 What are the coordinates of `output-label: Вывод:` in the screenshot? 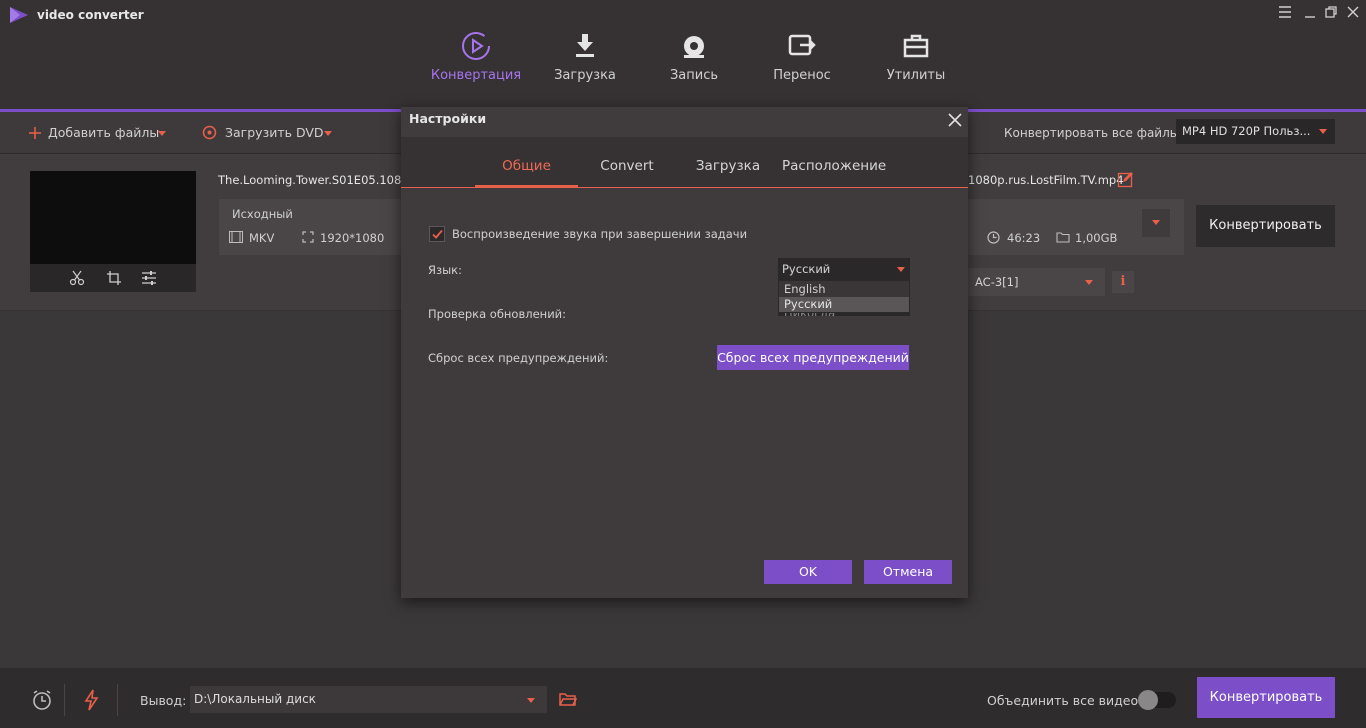 It's located at (163, 700).